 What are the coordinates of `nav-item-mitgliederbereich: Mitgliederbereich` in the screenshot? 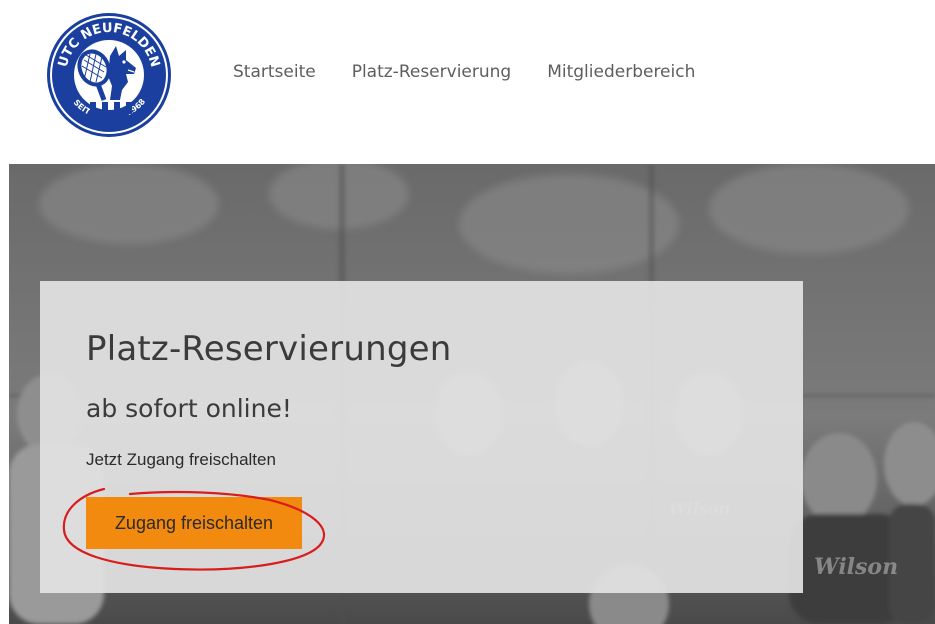 It's located at (621, 72).